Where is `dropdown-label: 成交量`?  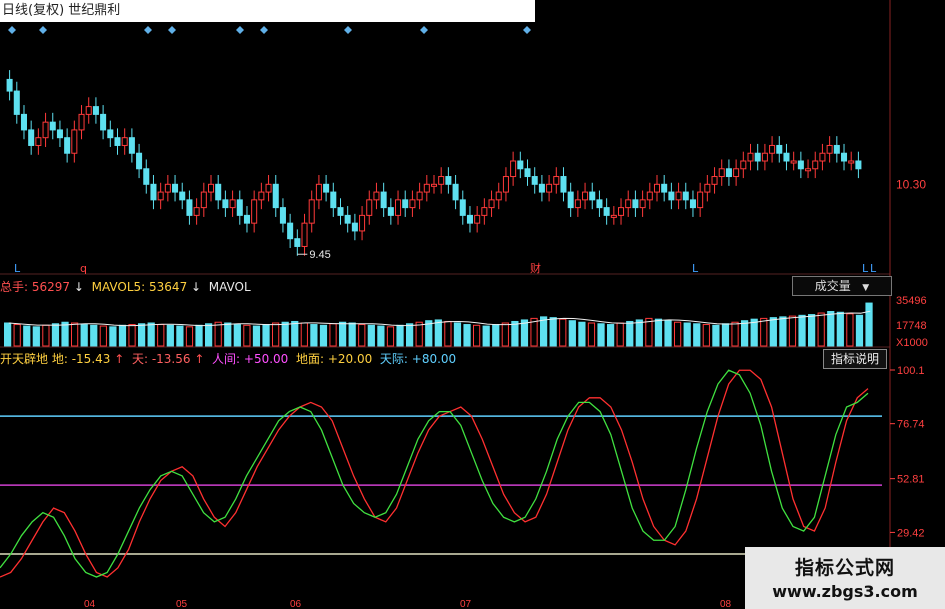
dropdown-label: 成交量 is located at coordinates (832, 286).